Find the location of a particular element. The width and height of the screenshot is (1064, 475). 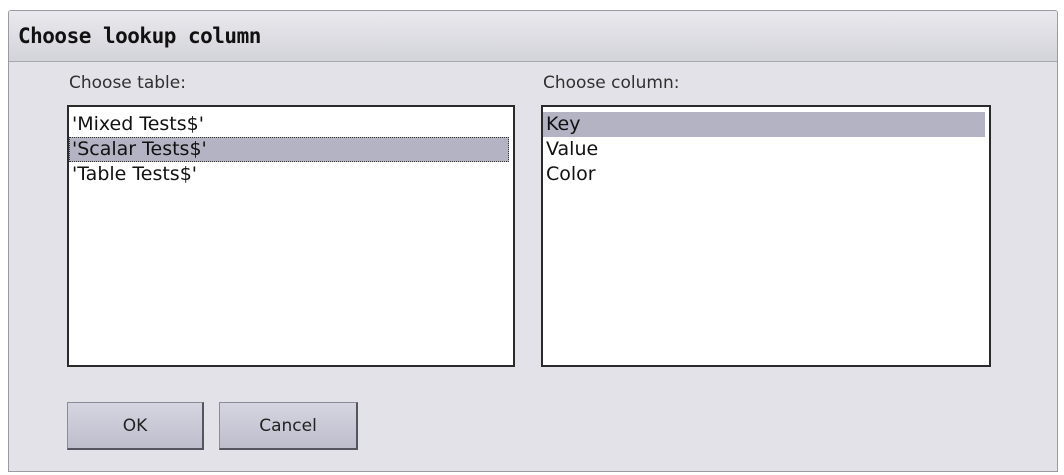

choose-column-label: Choose column: is located at coordinates (611, 83).